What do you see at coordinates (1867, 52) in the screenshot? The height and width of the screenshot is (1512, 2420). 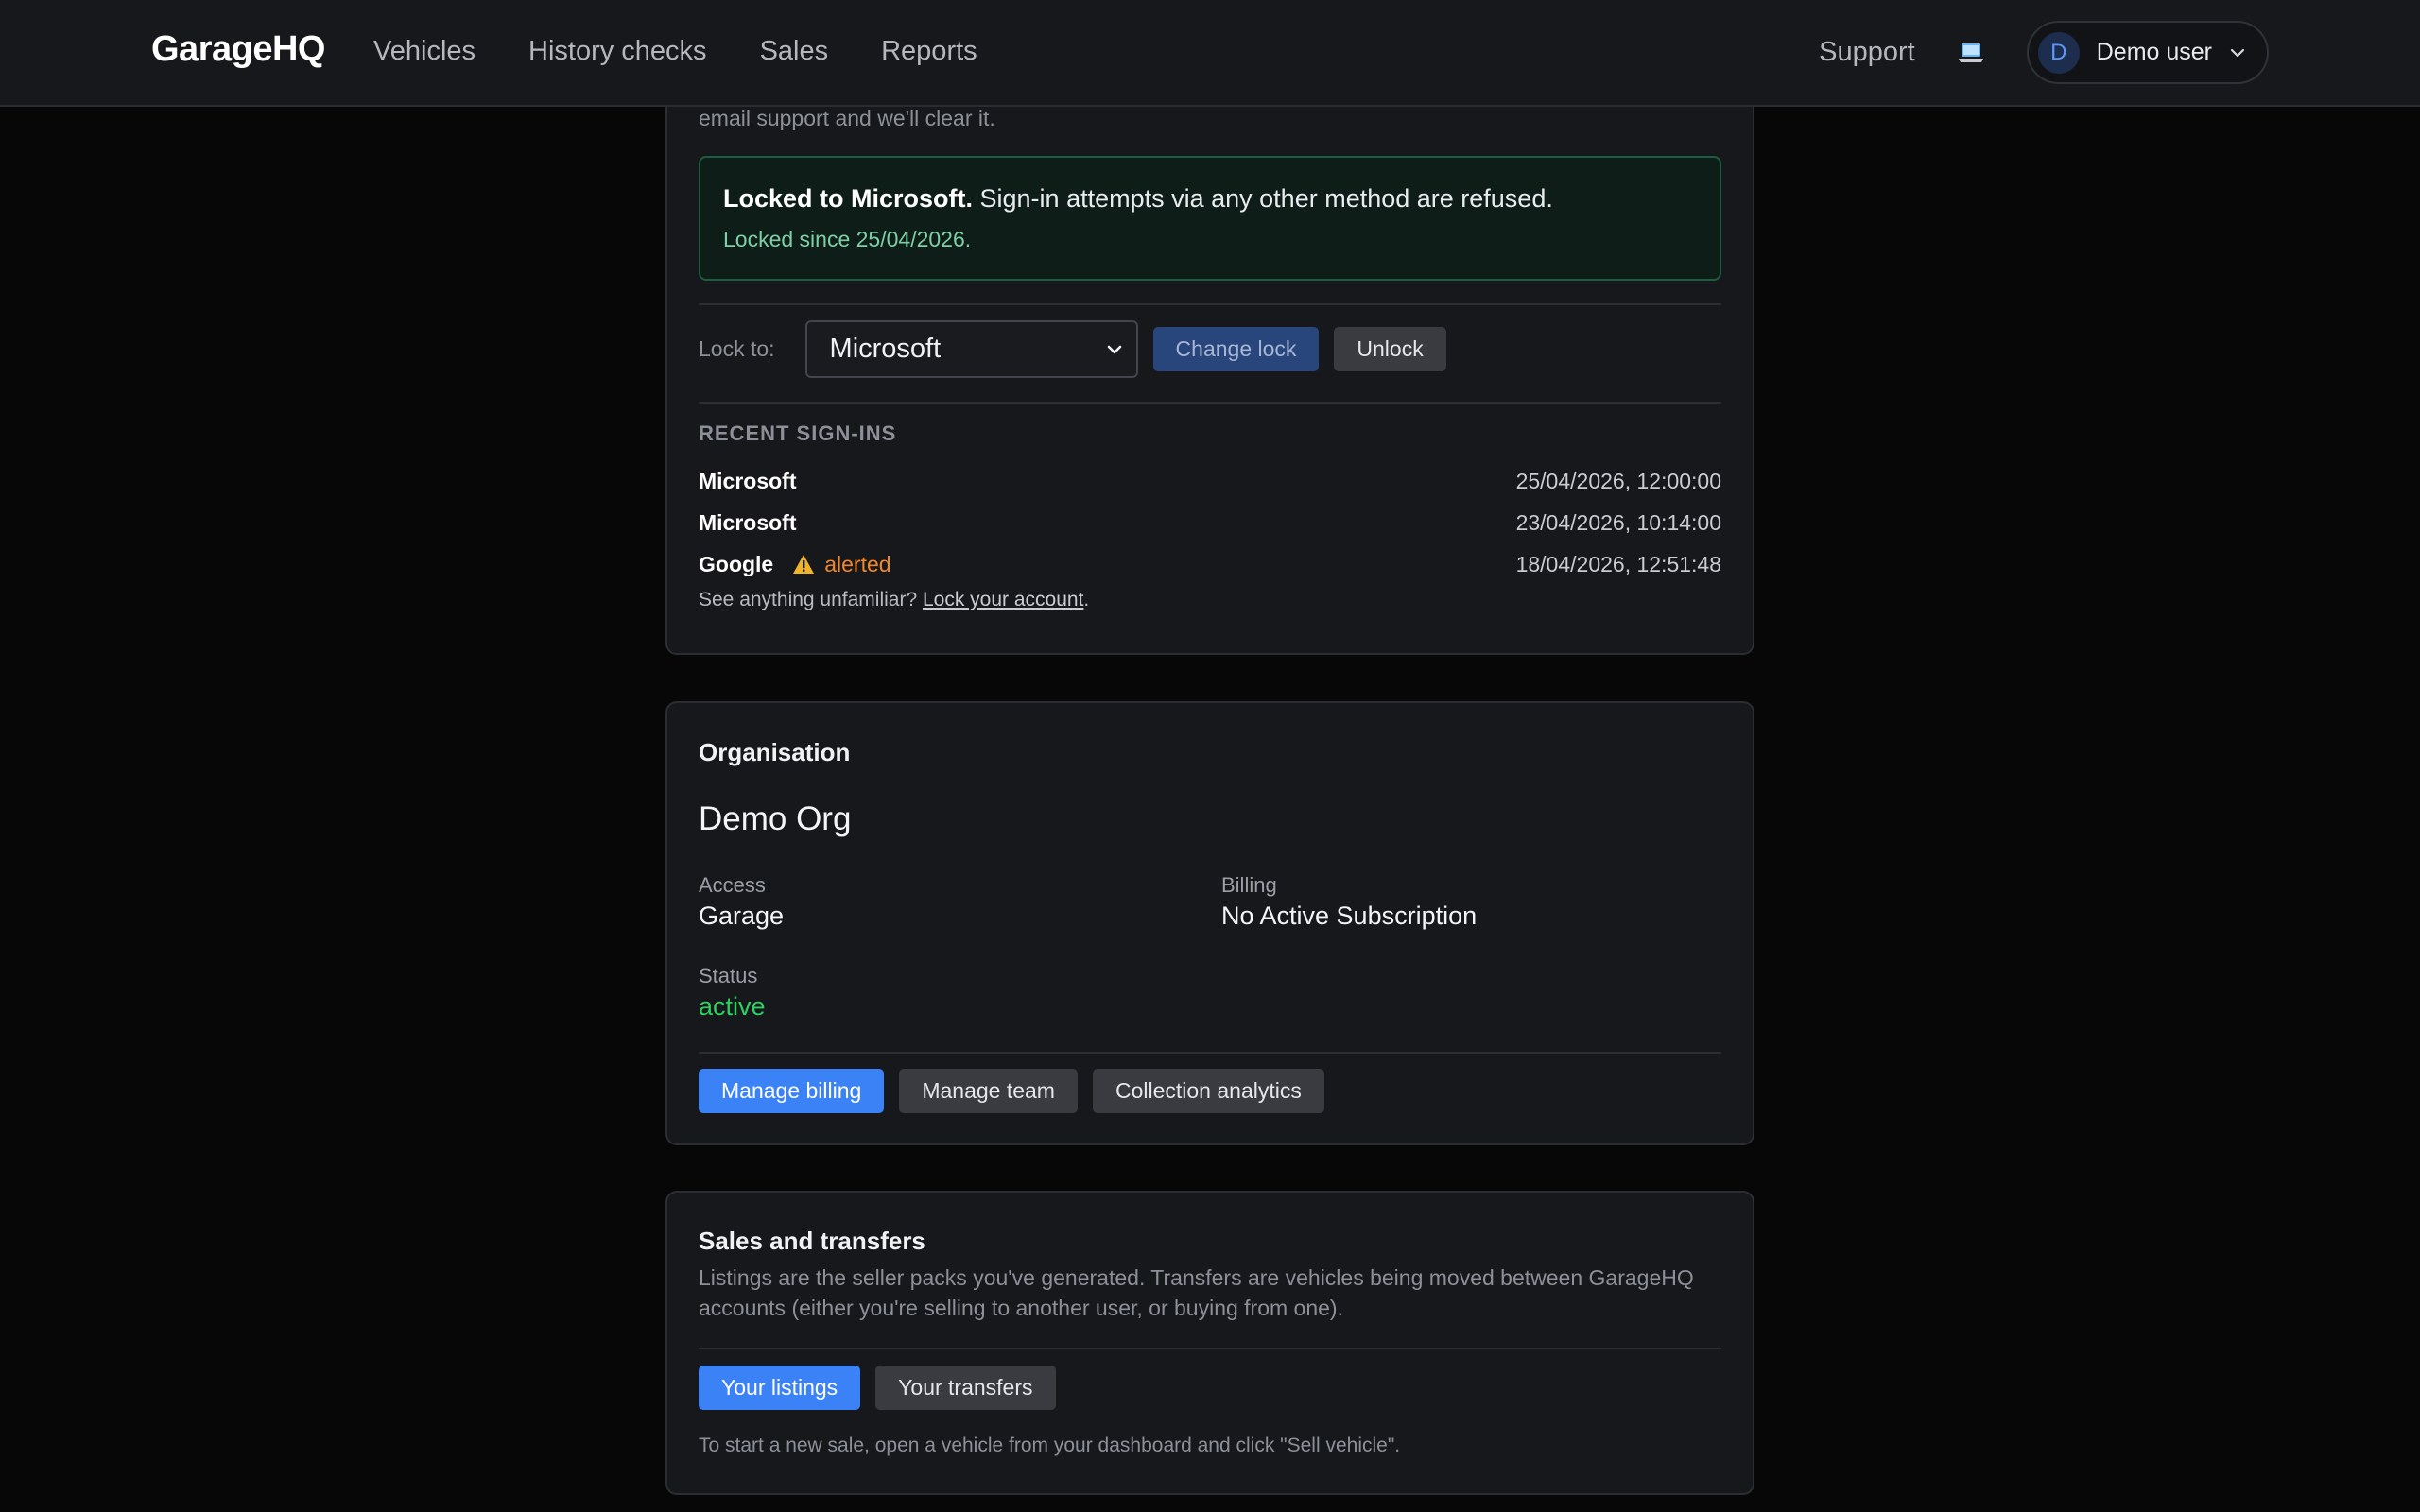 I see `nav-link-support: Support` at bounding box center [1867, 52].